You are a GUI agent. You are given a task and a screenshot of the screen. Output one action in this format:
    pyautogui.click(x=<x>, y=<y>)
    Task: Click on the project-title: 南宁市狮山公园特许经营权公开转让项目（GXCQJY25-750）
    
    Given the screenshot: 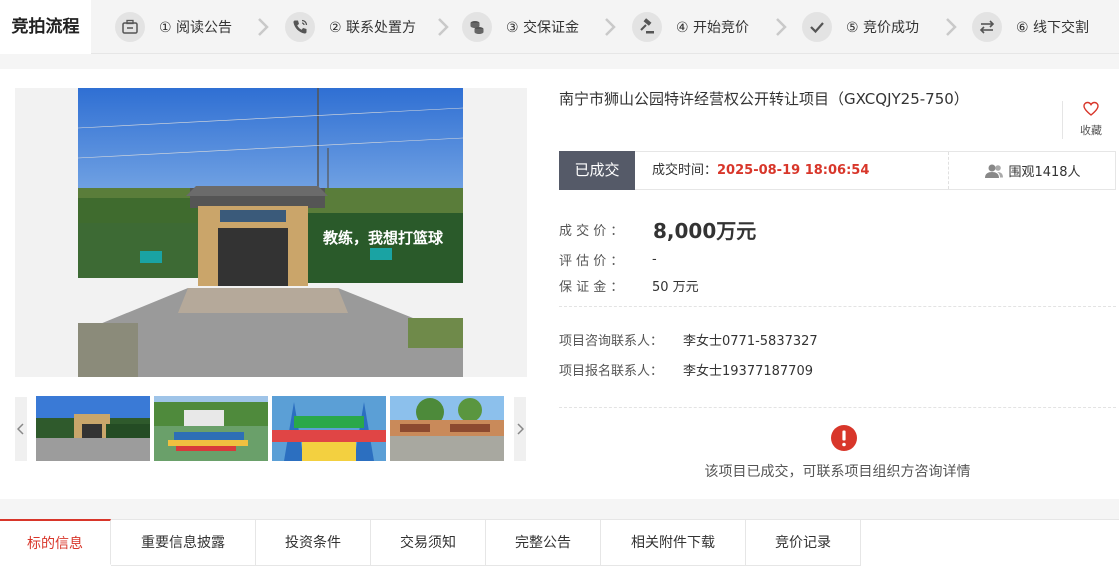 What is the action you would take?
    pyautogui.click(x=764, y=99)
    